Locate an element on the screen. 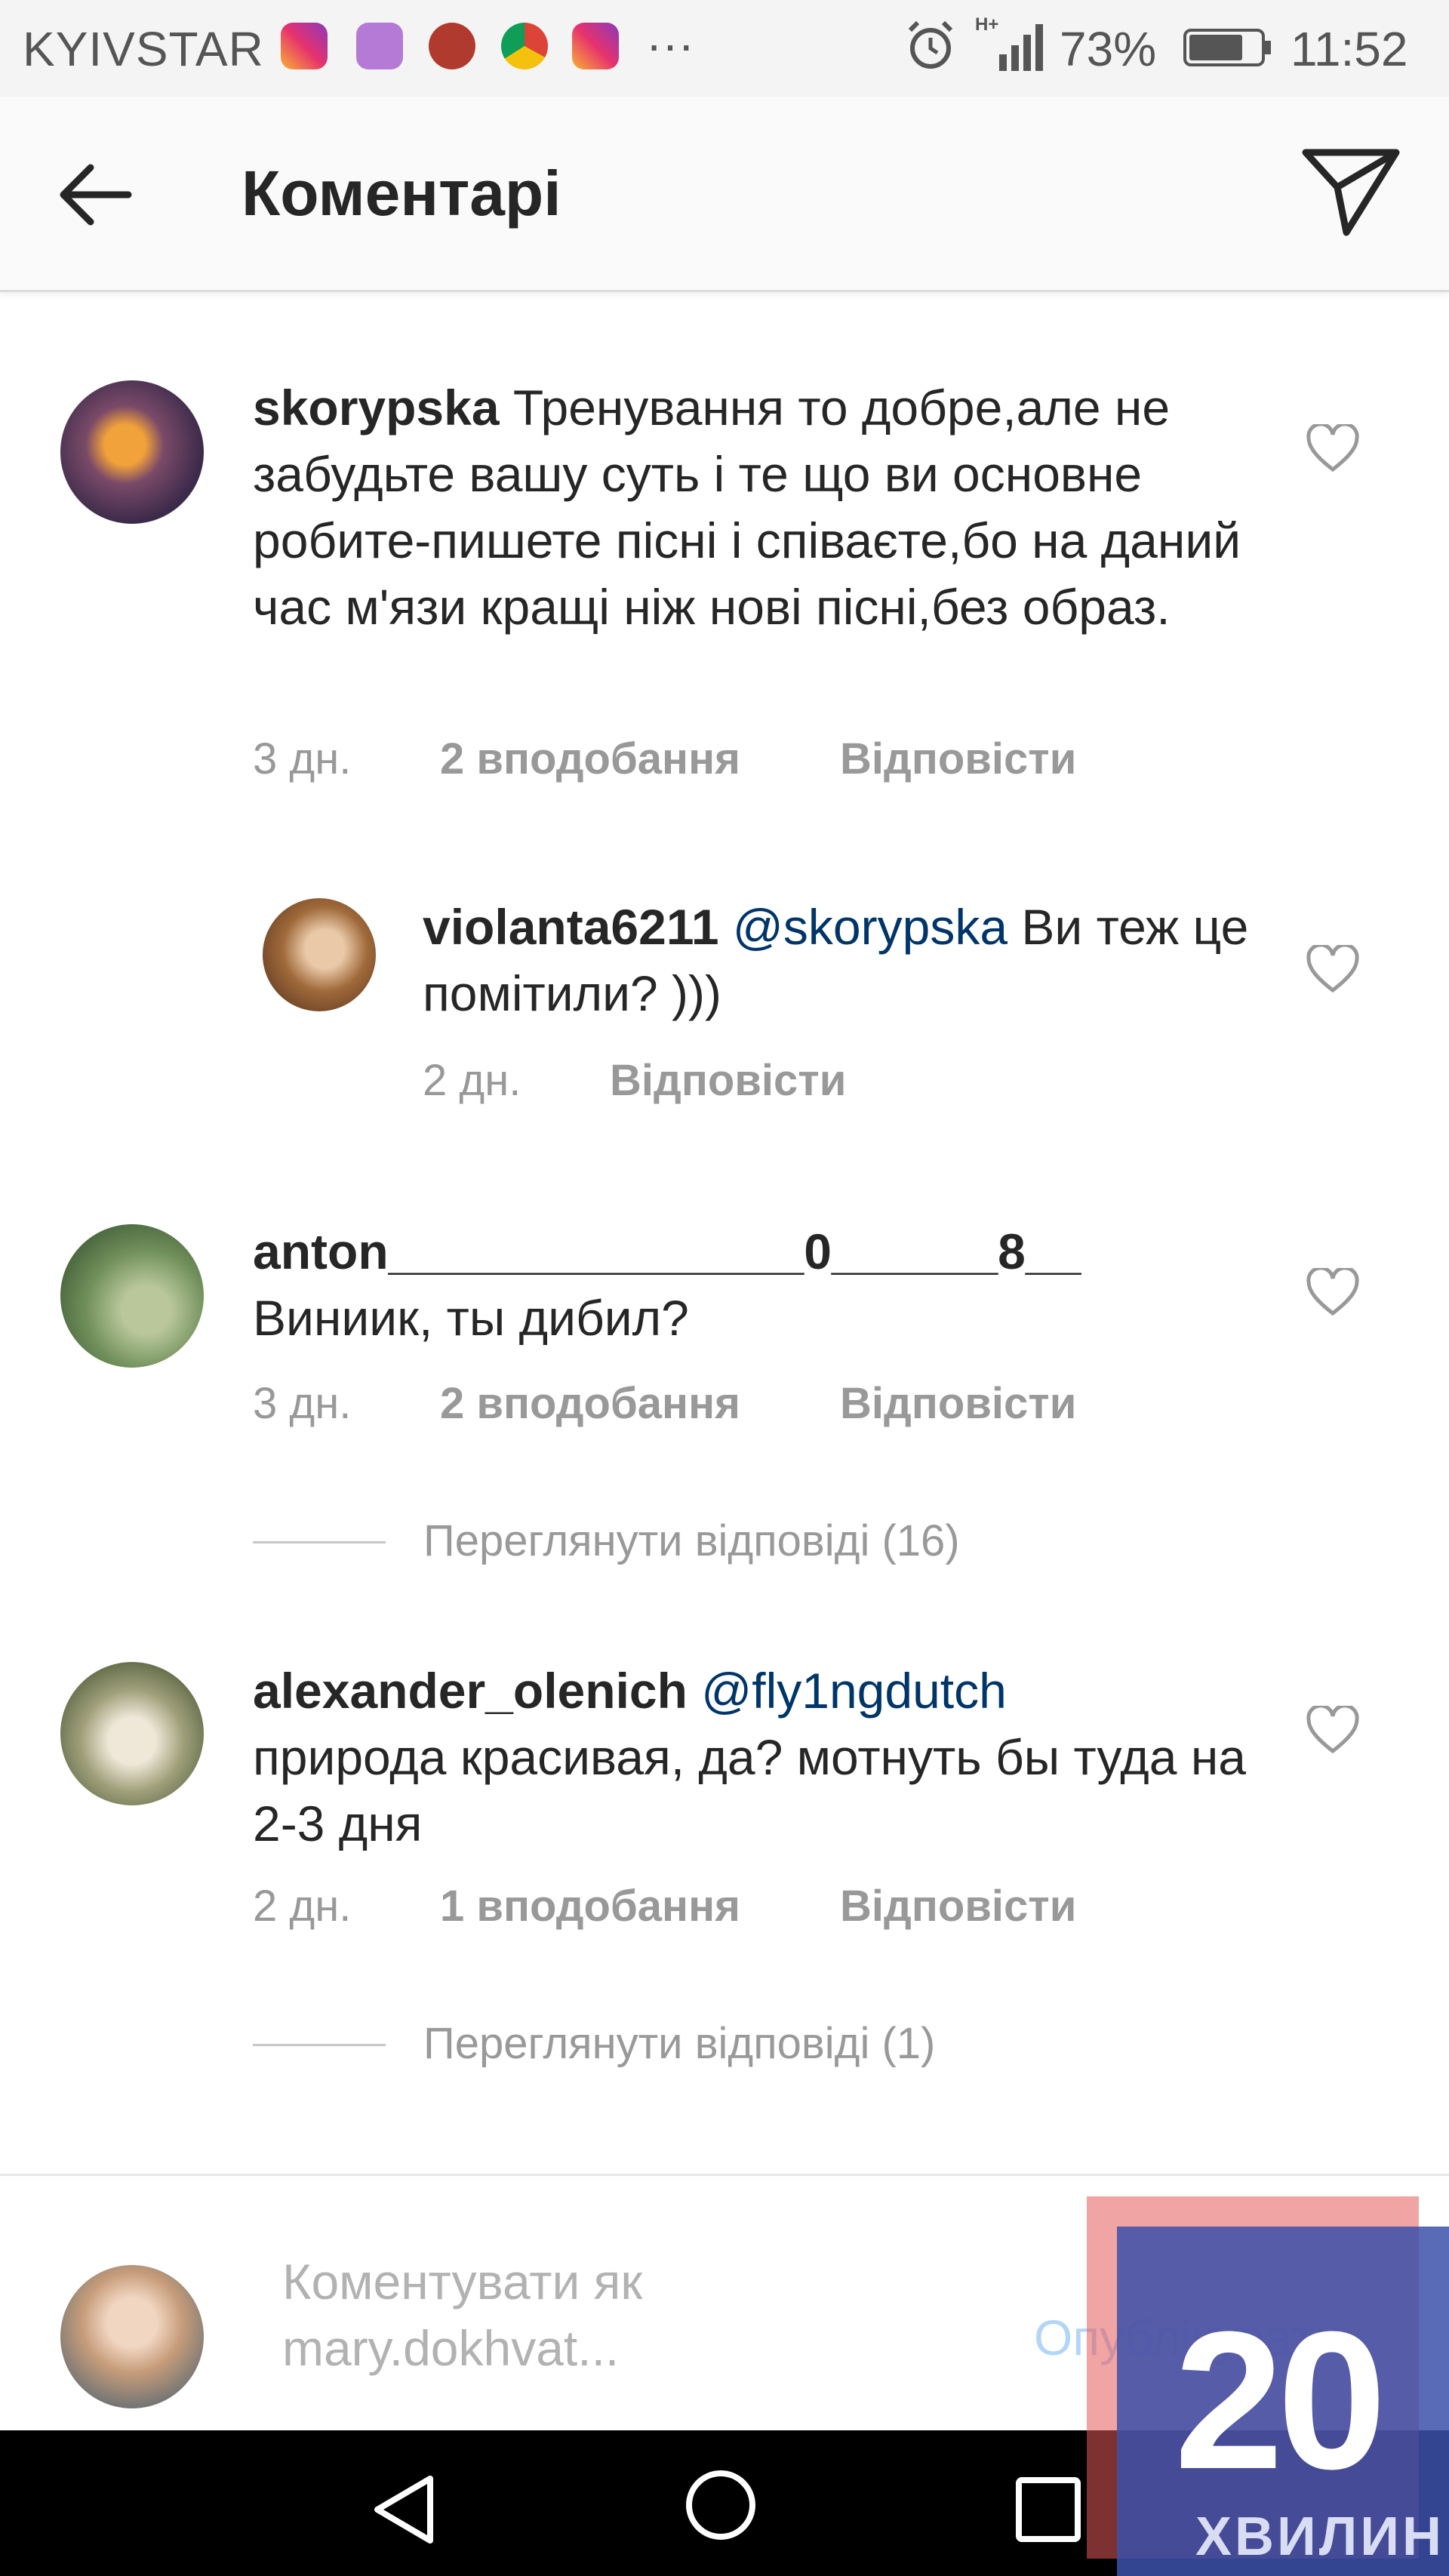 The height and width of the screenshot is (2576, 1449). gallery-icon is located at coordinates (379, 46).